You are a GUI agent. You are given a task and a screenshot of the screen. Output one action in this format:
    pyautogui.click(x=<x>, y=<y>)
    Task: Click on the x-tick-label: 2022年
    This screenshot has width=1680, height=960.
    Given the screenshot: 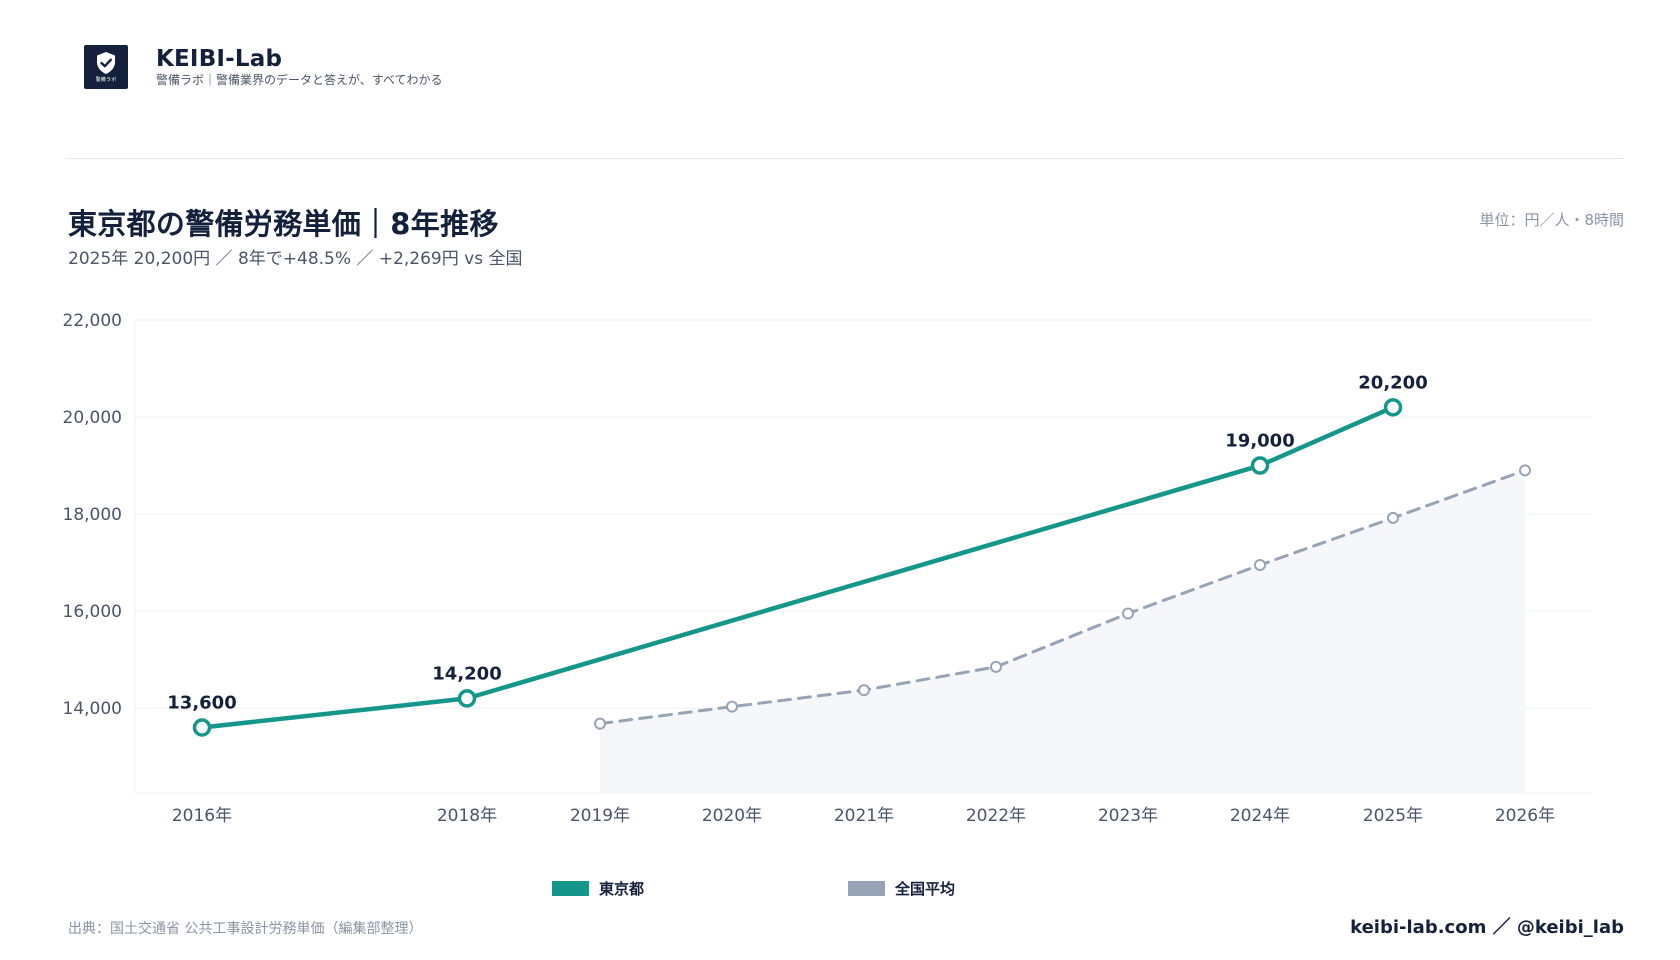 What is the action you would take?
    pyautogui.click(x=996, y=816)
    